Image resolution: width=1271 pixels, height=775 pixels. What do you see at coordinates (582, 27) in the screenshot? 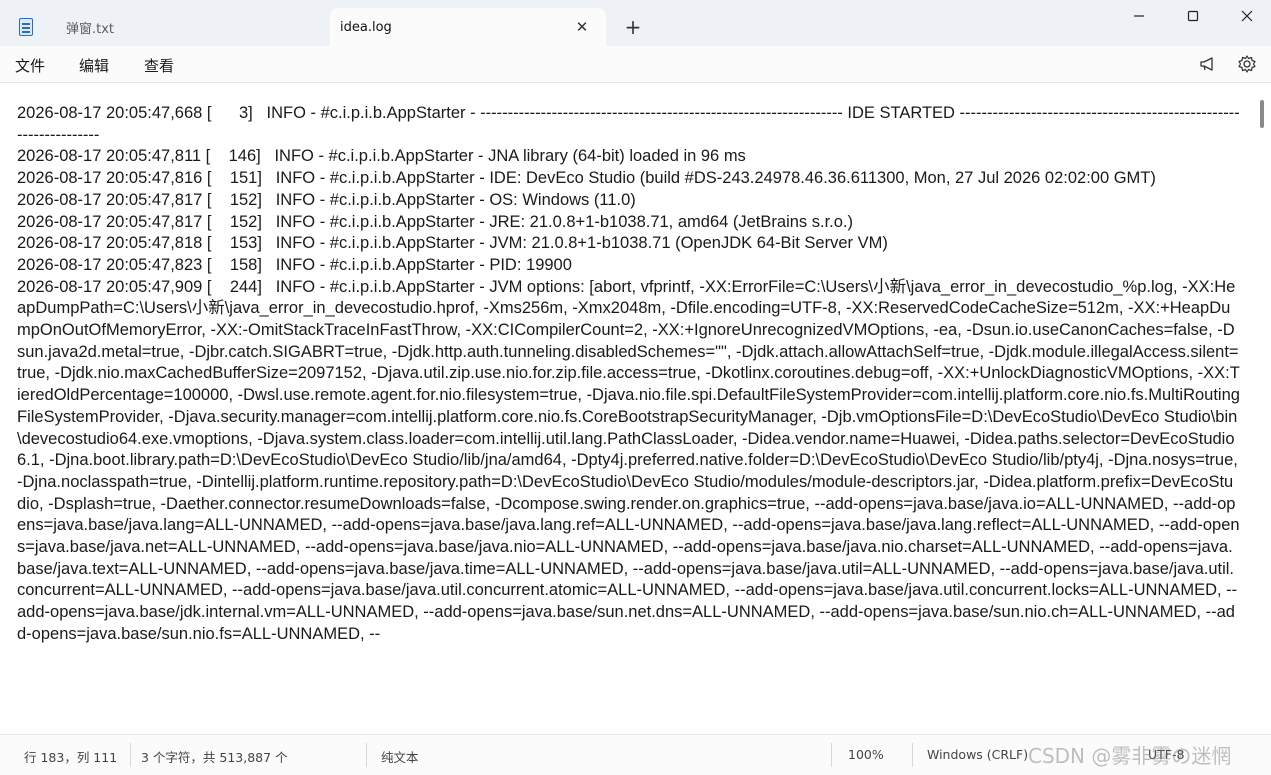
I see `close-icon: ✕` at bounding box center [582, 27].